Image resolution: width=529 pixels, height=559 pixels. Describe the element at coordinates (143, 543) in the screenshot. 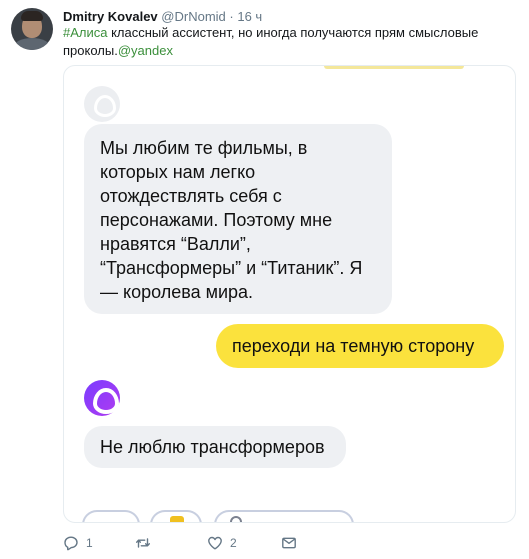

I see `retweet-icon` at that location.